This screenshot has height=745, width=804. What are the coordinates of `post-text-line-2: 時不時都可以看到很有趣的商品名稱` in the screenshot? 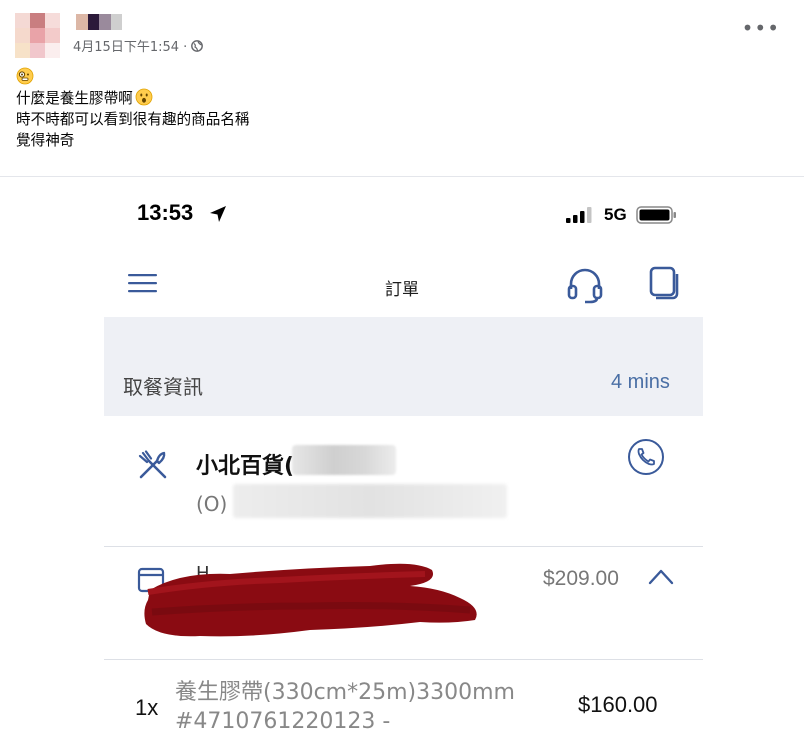 It's located at (133, 119).